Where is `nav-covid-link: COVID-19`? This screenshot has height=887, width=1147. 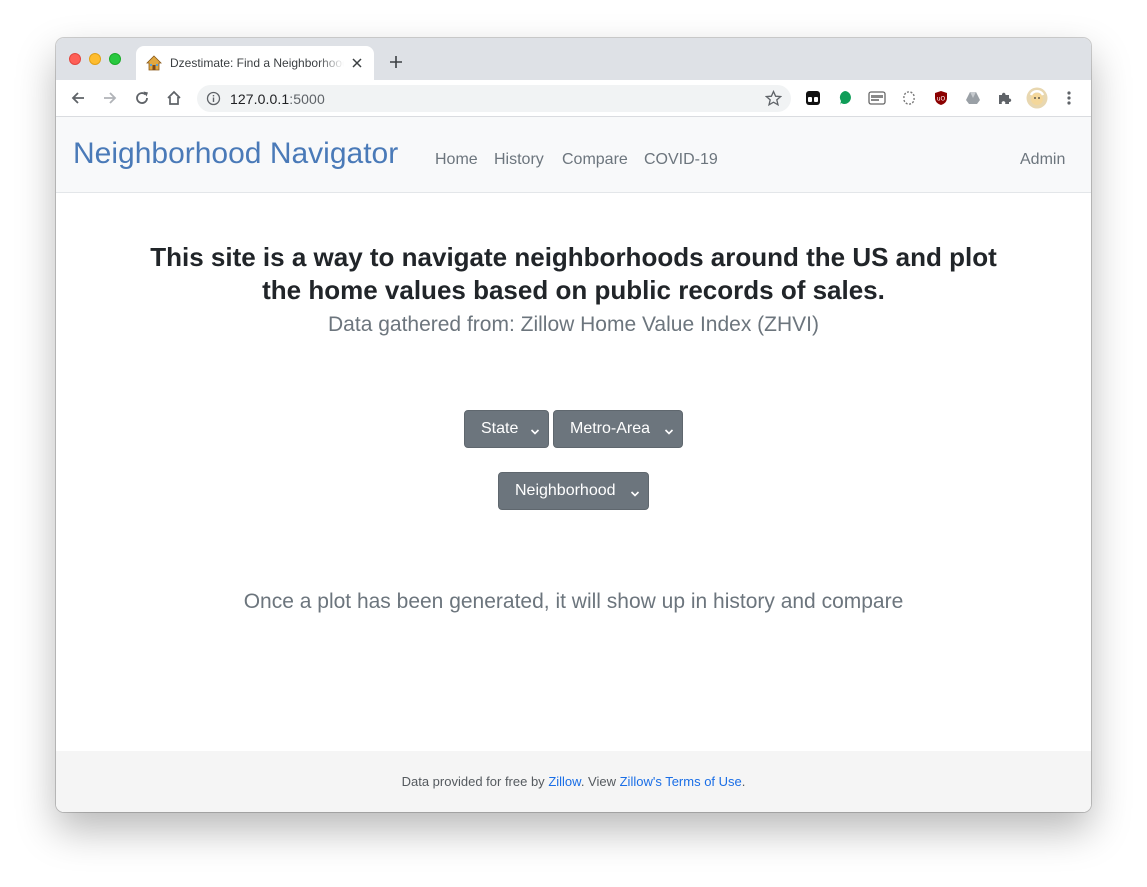 nav-covid-link: COVID-19 is located at coordinates (681, 160).